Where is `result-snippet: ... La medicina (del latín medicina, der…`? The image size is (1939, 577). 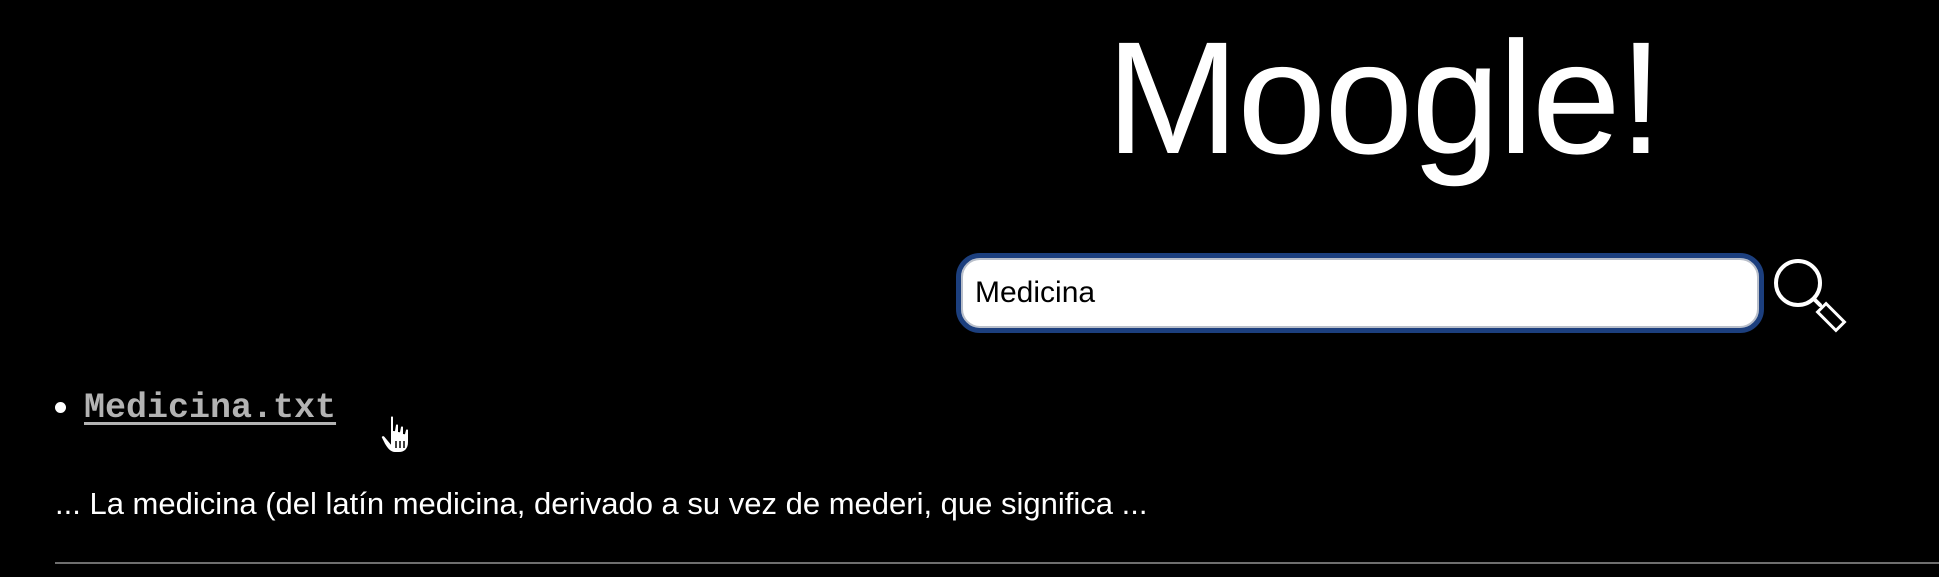
result-snippet: ... La medicina (del latín medicina, der… is located at coordinates (601, 503).